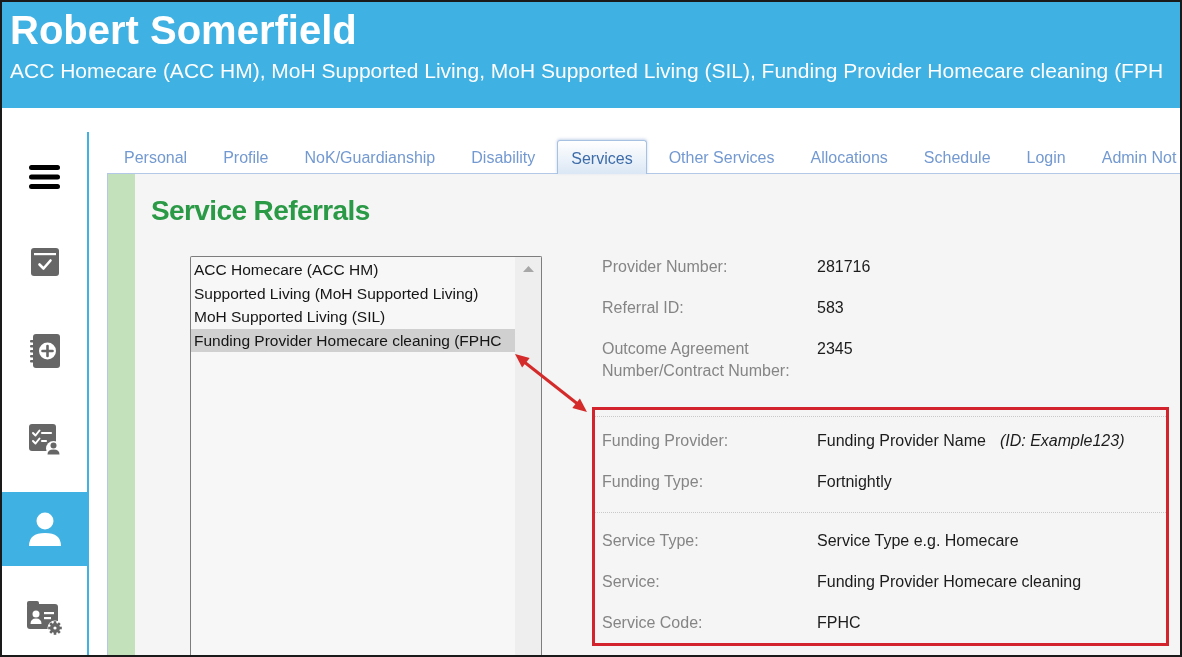 The width and height of the screenshot is (1182, 657). I want to click on tab: Admin Not, so click(1131, 156).